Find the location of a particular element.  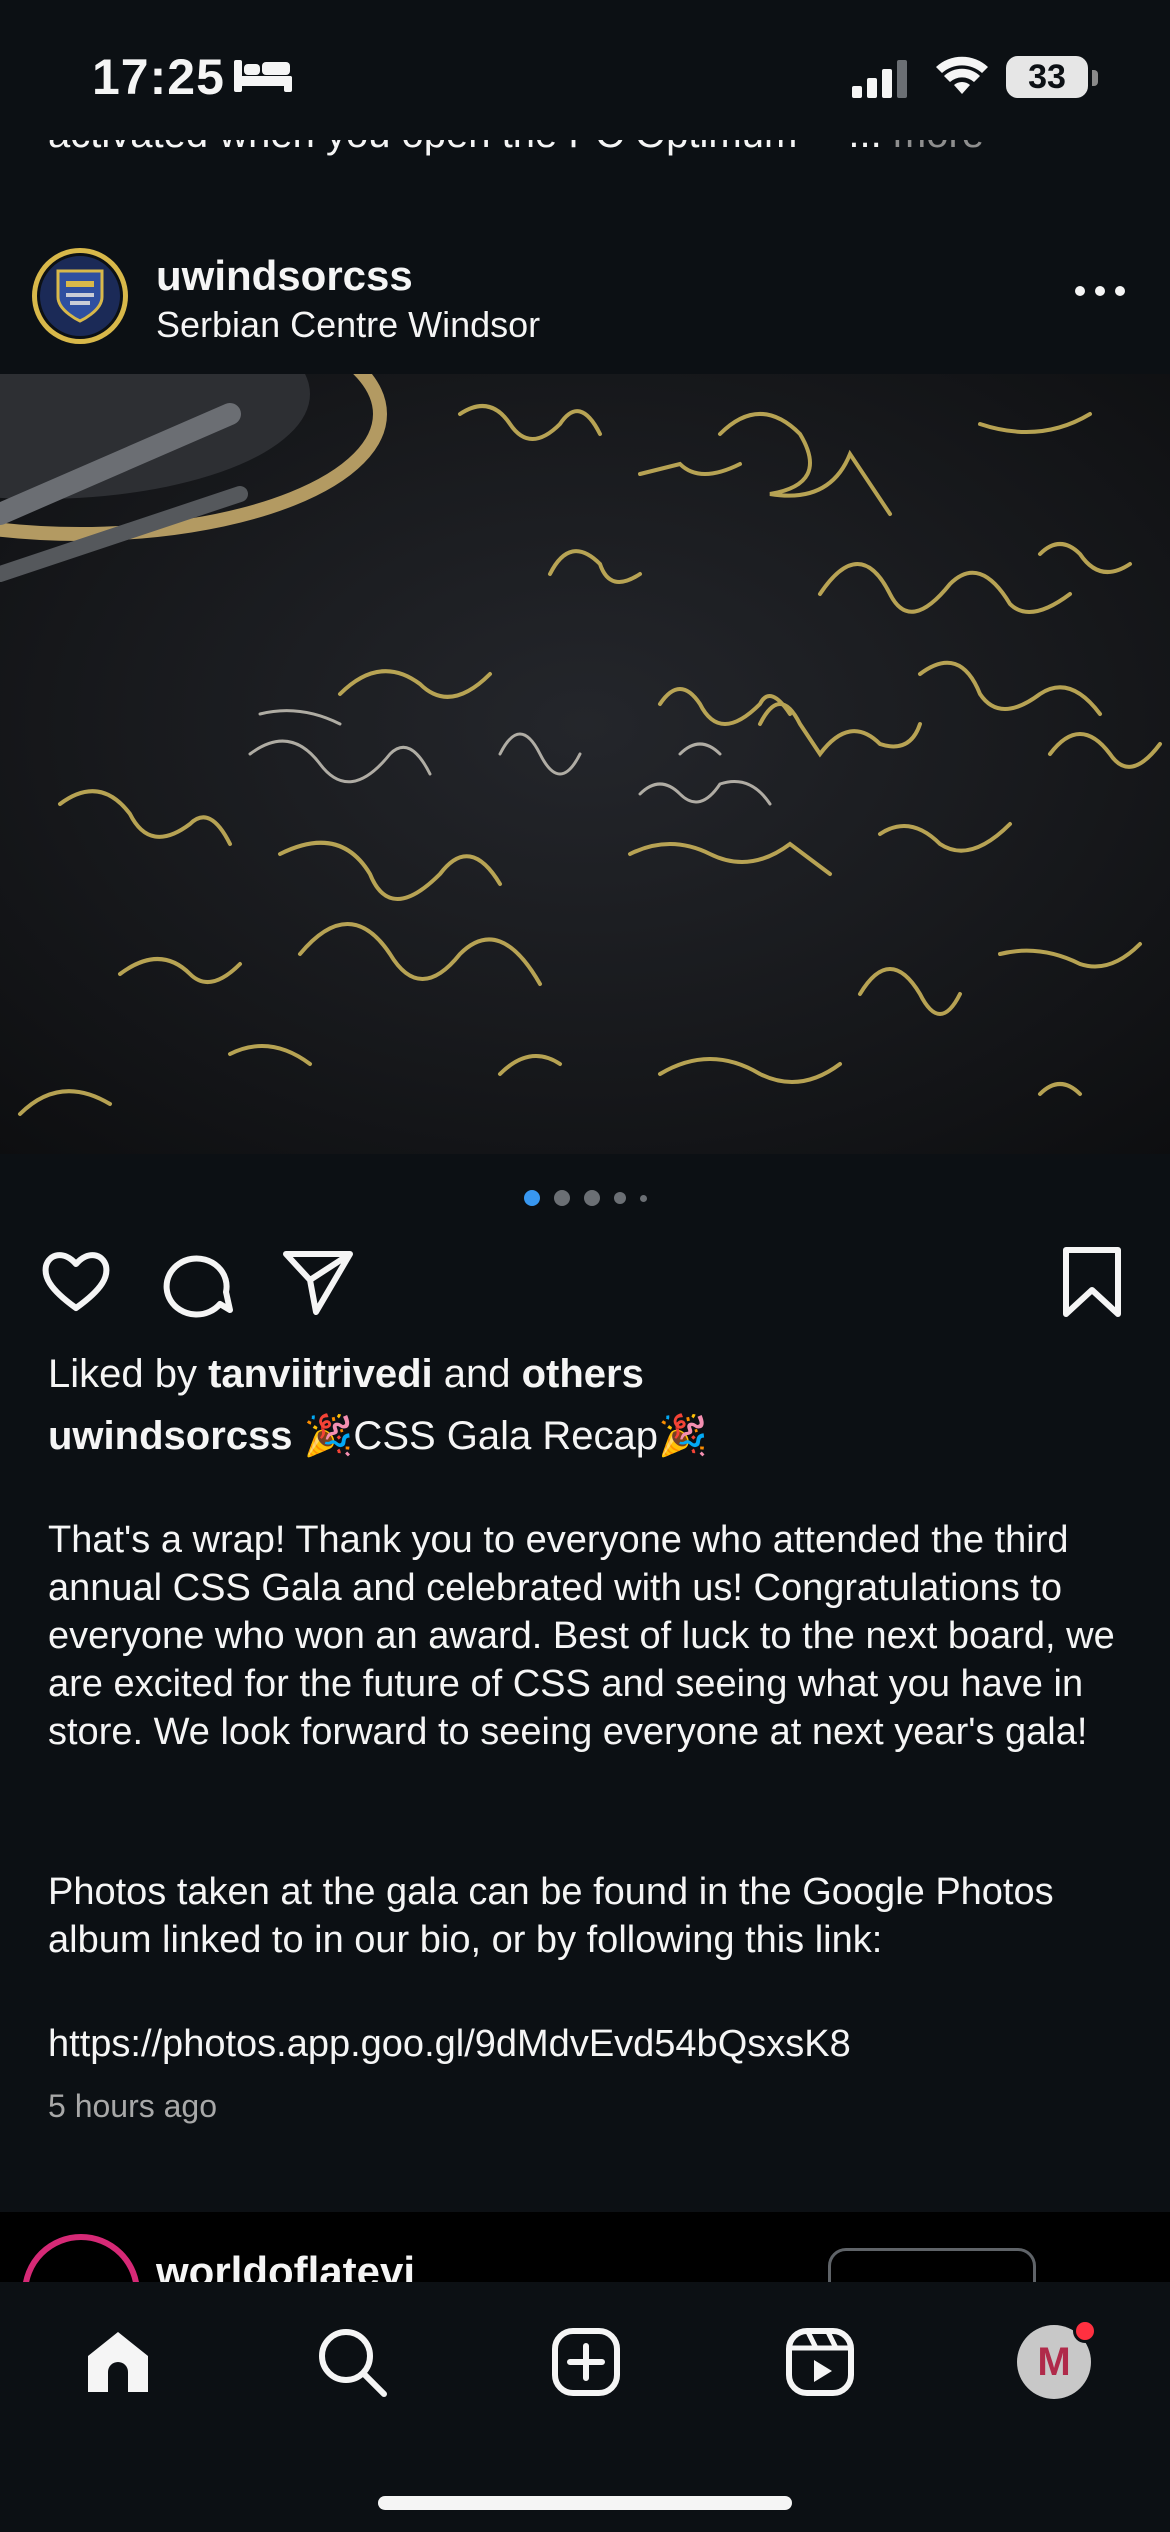

battery-tip is located at coordinates (1095, 78).